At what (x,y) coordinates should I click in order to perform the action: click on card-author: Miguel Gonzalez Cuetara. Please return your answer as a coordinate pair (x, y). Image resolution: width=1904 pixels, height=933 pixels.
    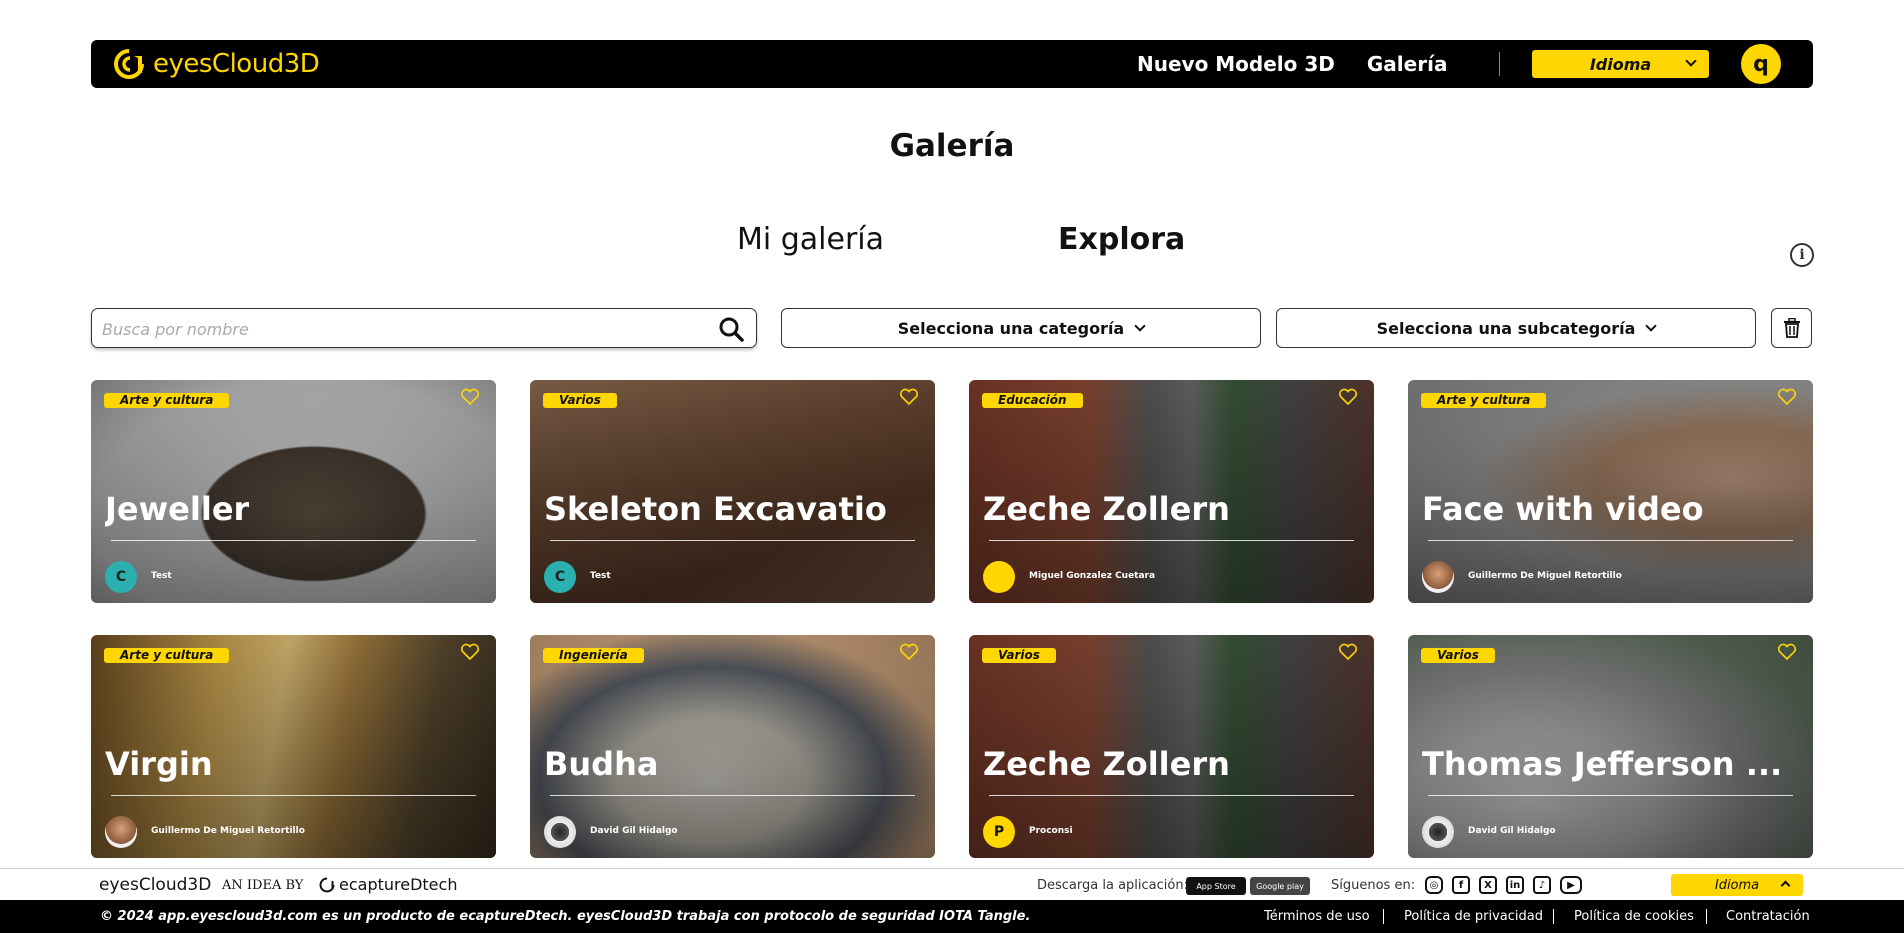
    Looking at the image, I should click on (1092, 576).